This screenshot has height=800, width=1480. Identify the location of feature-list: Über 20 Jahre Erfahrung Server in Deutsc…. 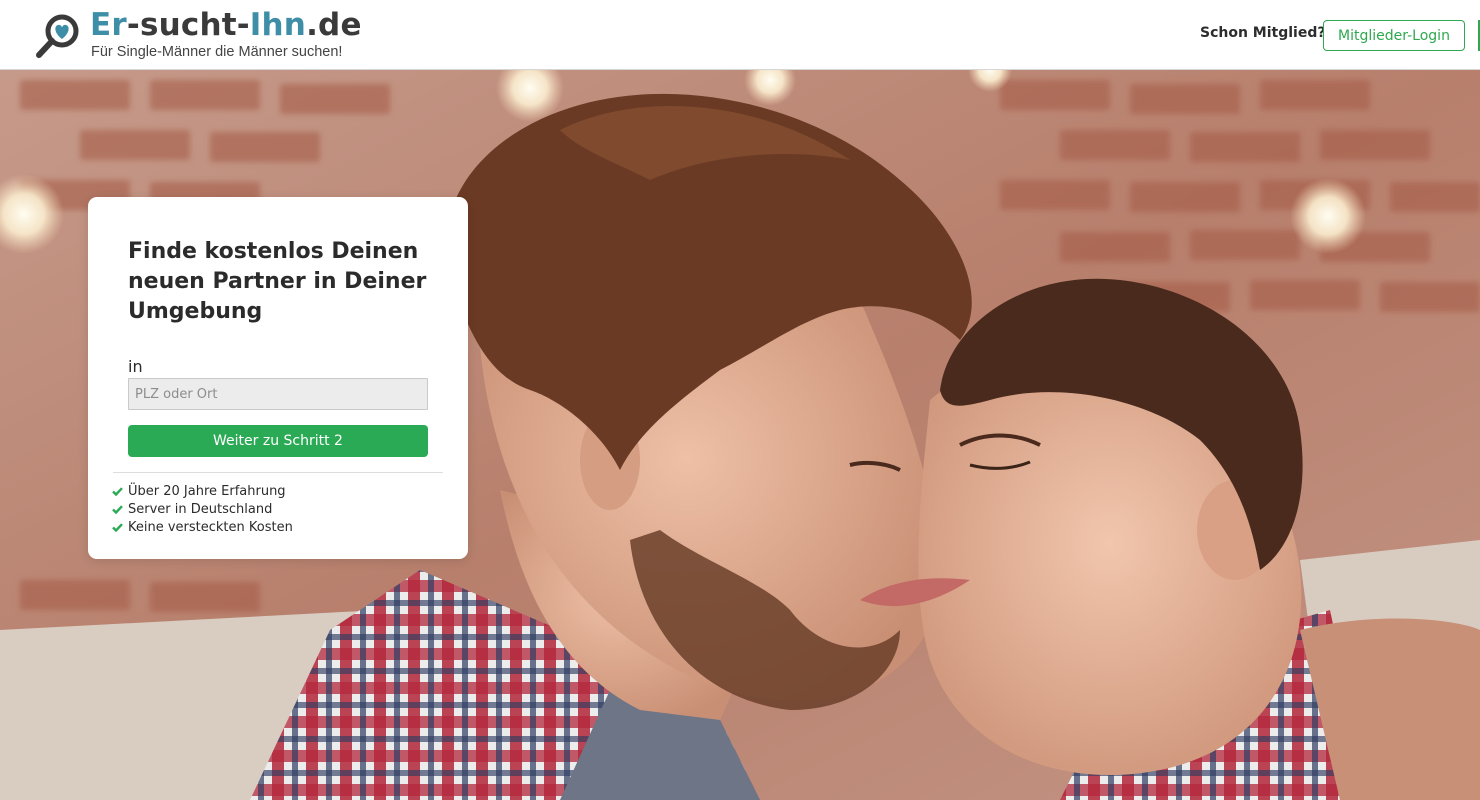
(202, 509).